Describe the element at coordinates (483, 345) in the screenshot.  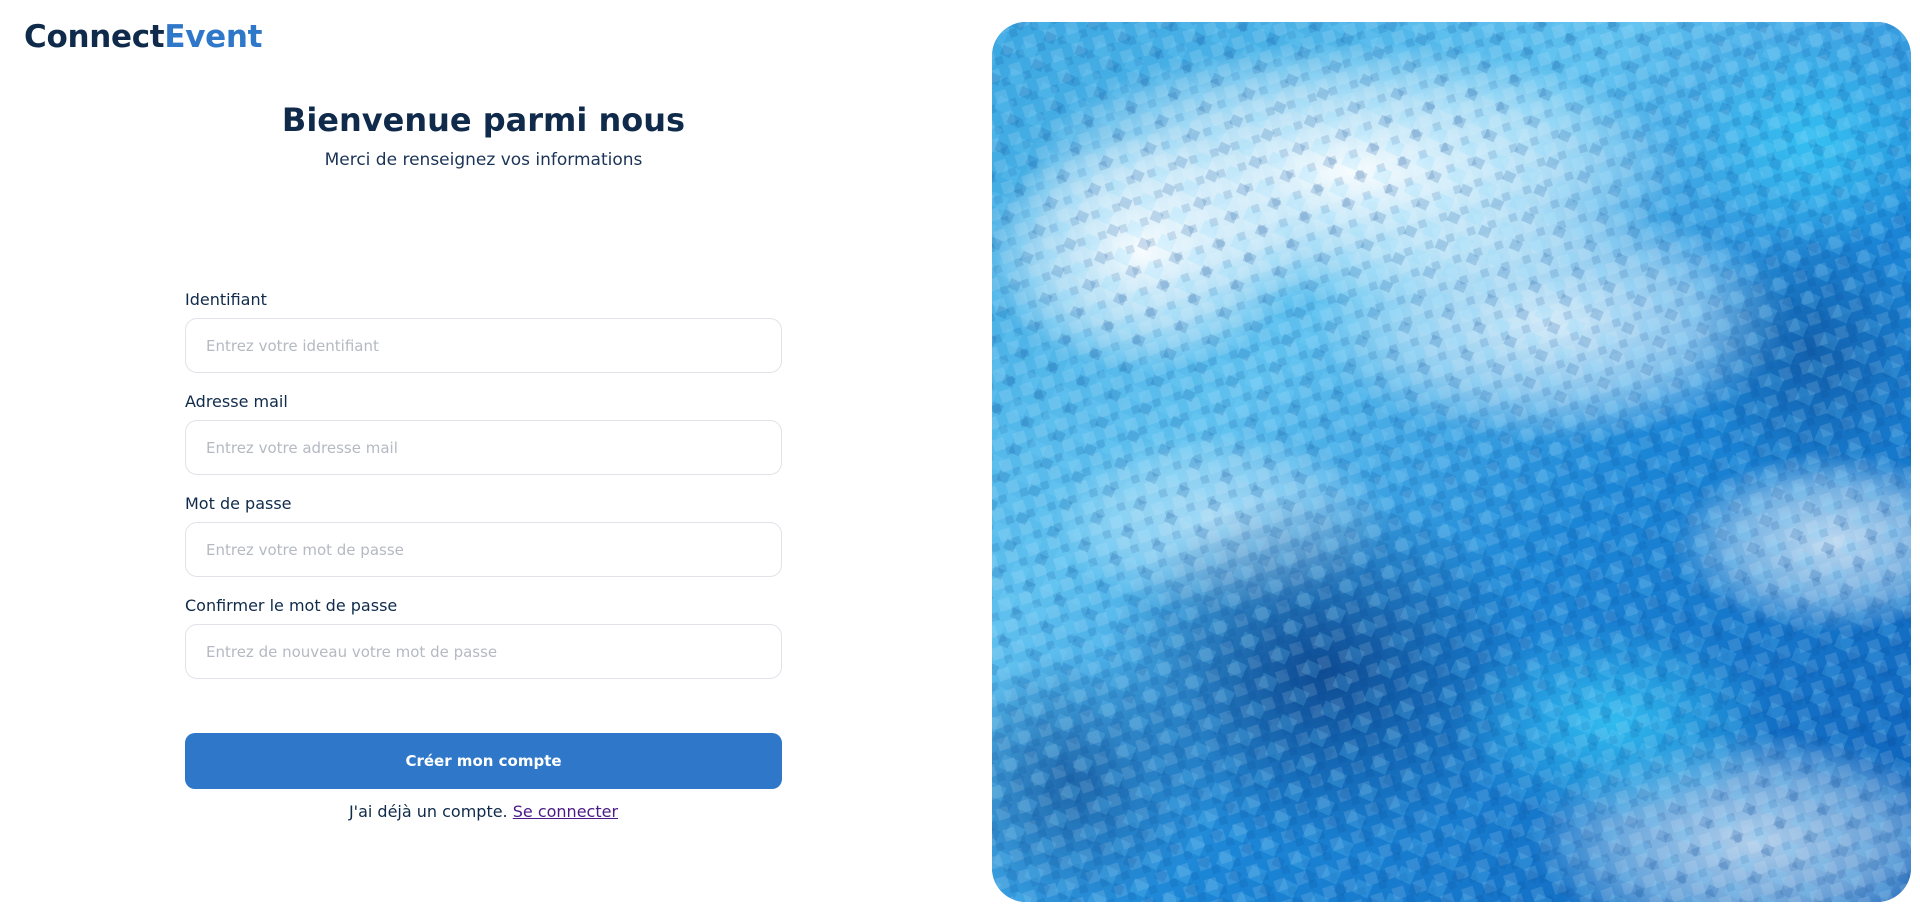
I see `identifier-input` at that location.